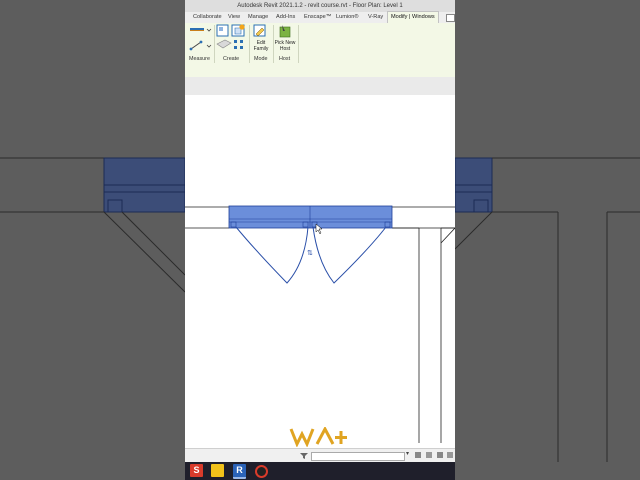  Describe the element at coordinates (358, 456) in the screenshot. I see `workset-dropdown` at that location.